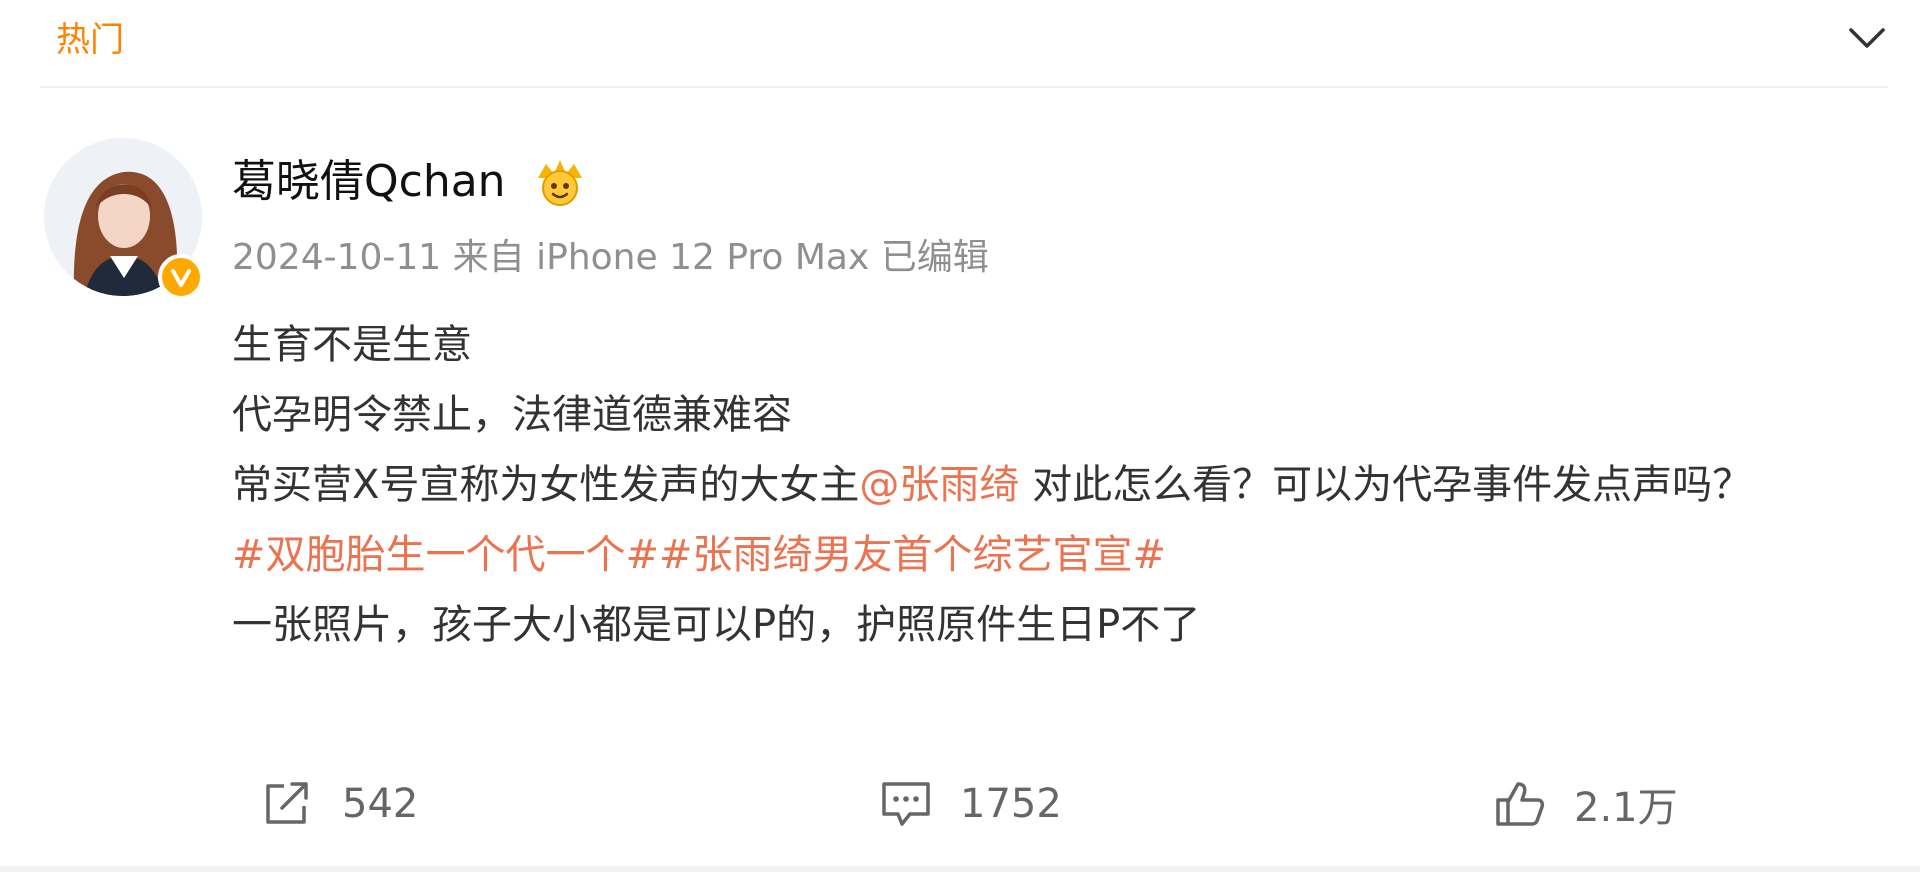  I want to click on chevron-down-icon, so click(1867, 38).